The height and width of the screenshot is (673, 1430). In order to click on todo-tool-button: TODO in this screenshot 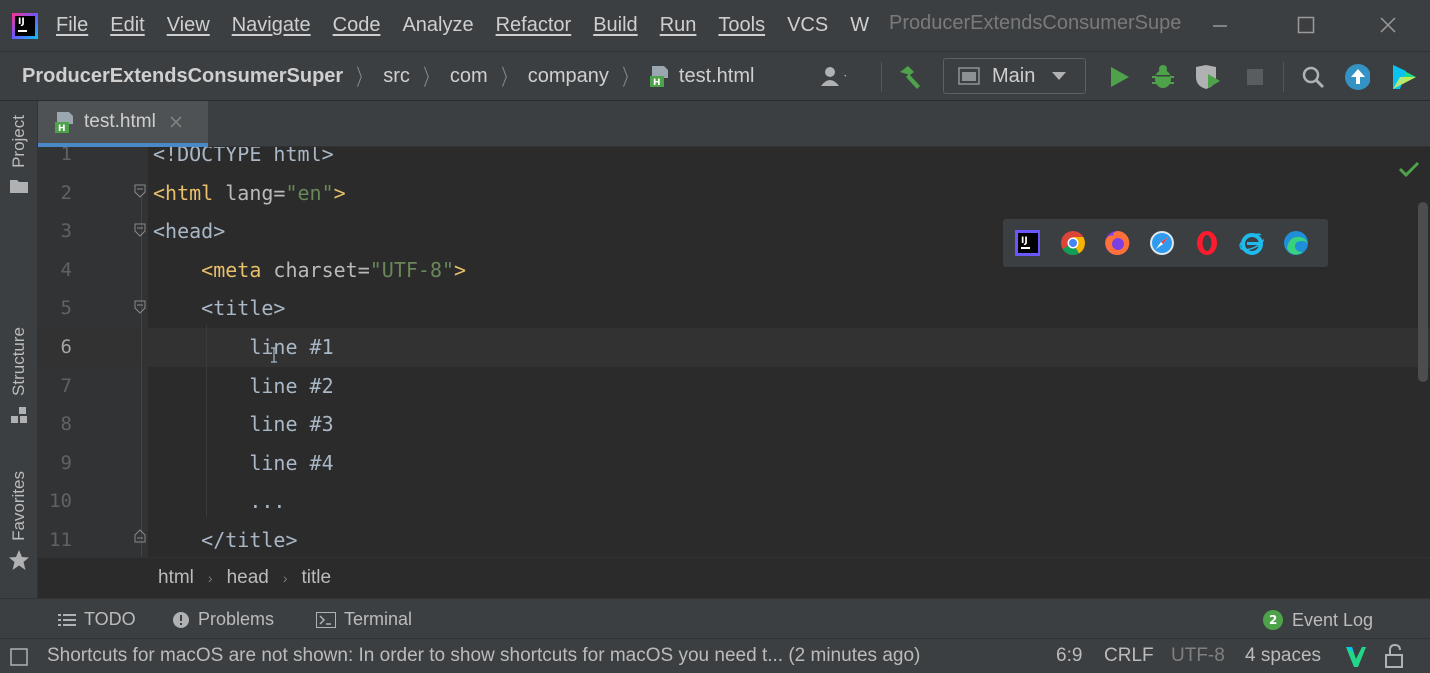, I will do `click(97, 619)`.